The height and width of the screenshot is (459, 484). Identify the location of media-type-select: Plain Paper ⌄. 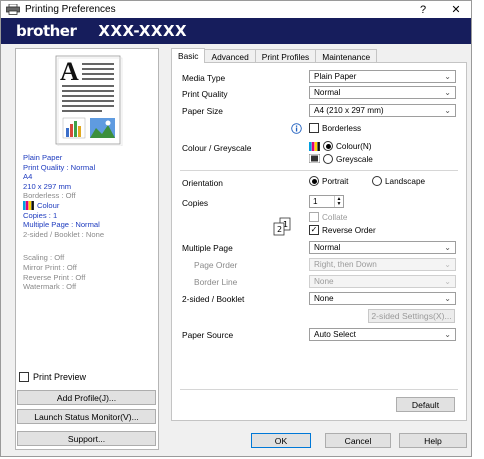
(382, 76).